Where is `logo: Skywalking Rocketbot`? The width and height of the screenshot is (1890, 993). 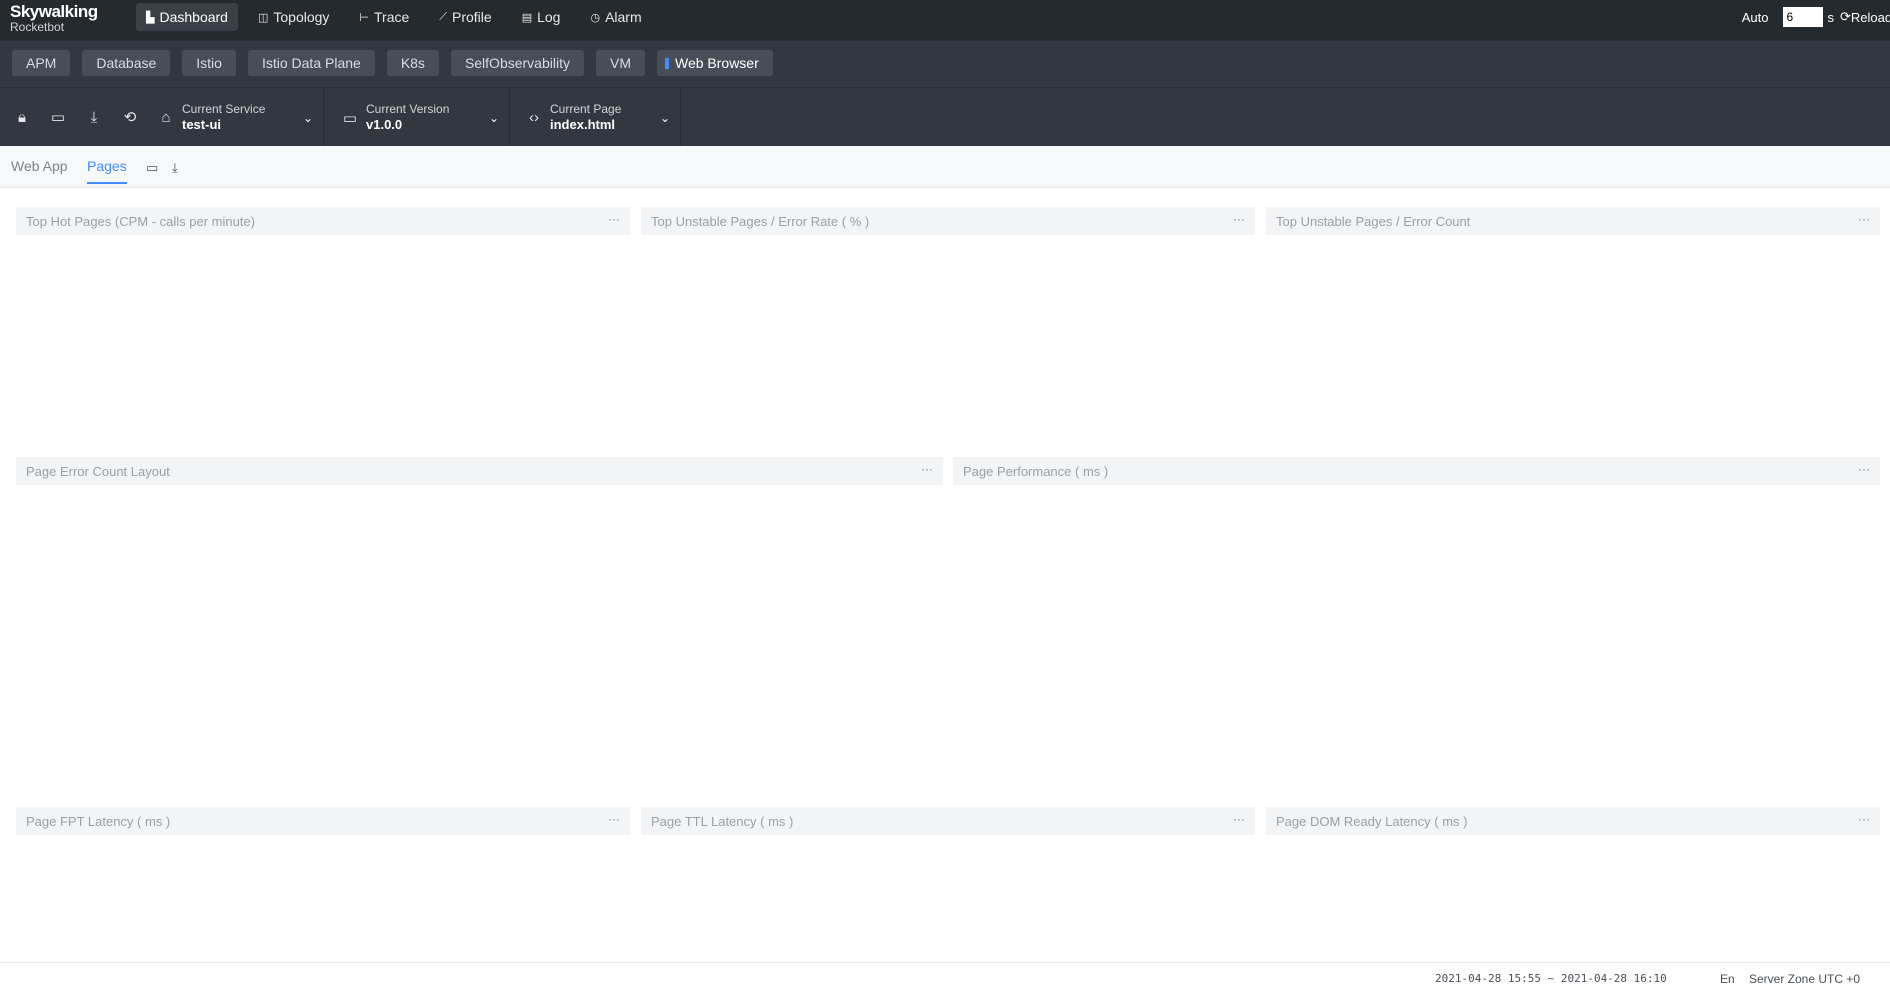
logo: Skywalking Rocketbot is located at coordinates (54, 18).